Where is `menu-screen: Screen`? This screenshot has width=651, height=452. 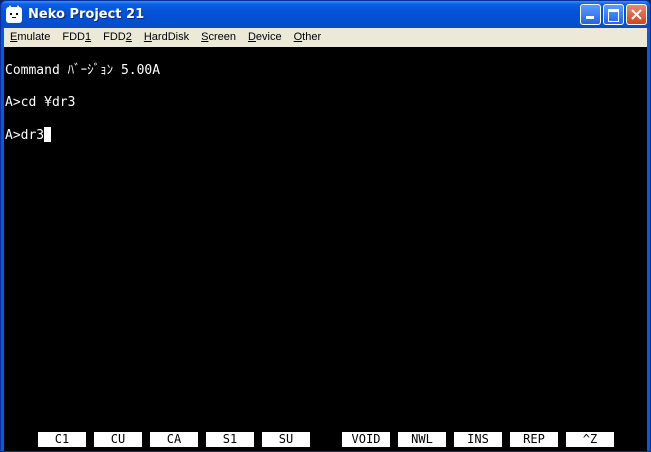 menu-screen: Screen is located at coordinates (218, 37).